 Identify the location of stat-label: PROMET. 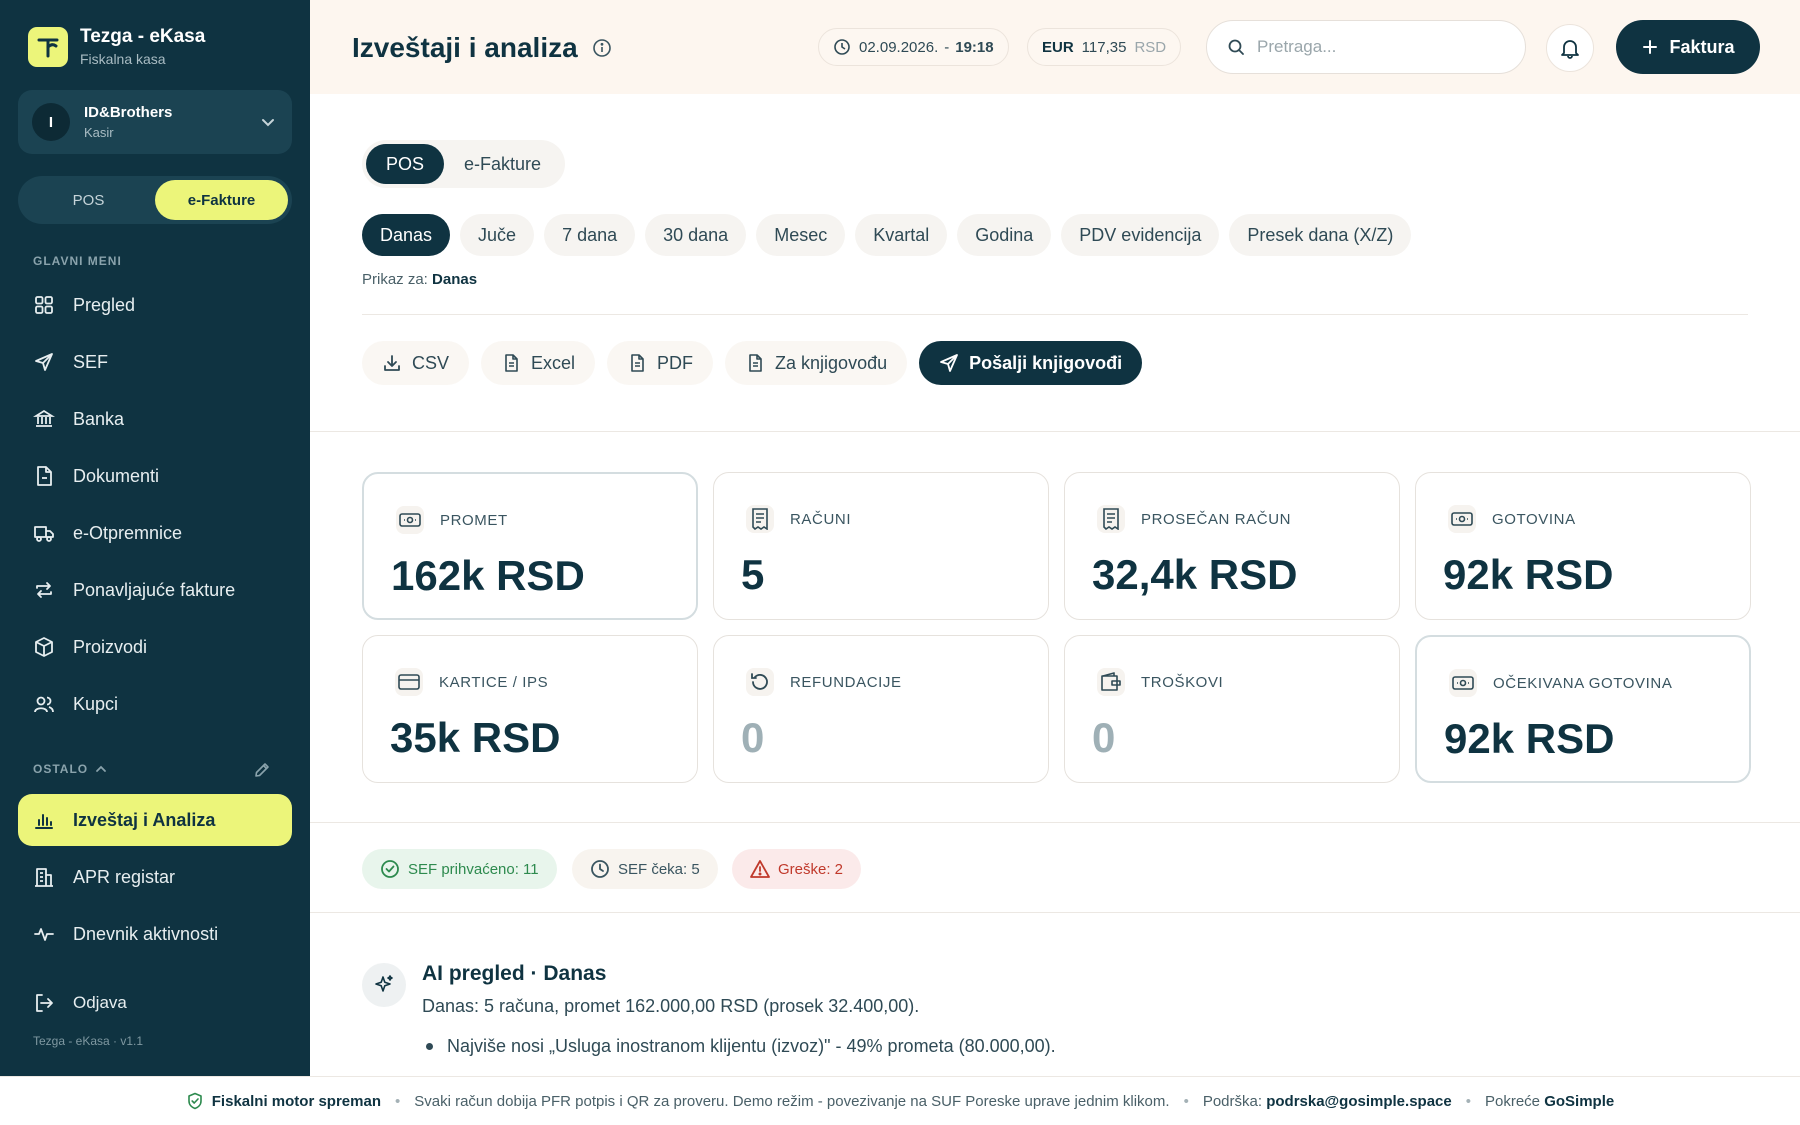
(474, 520).